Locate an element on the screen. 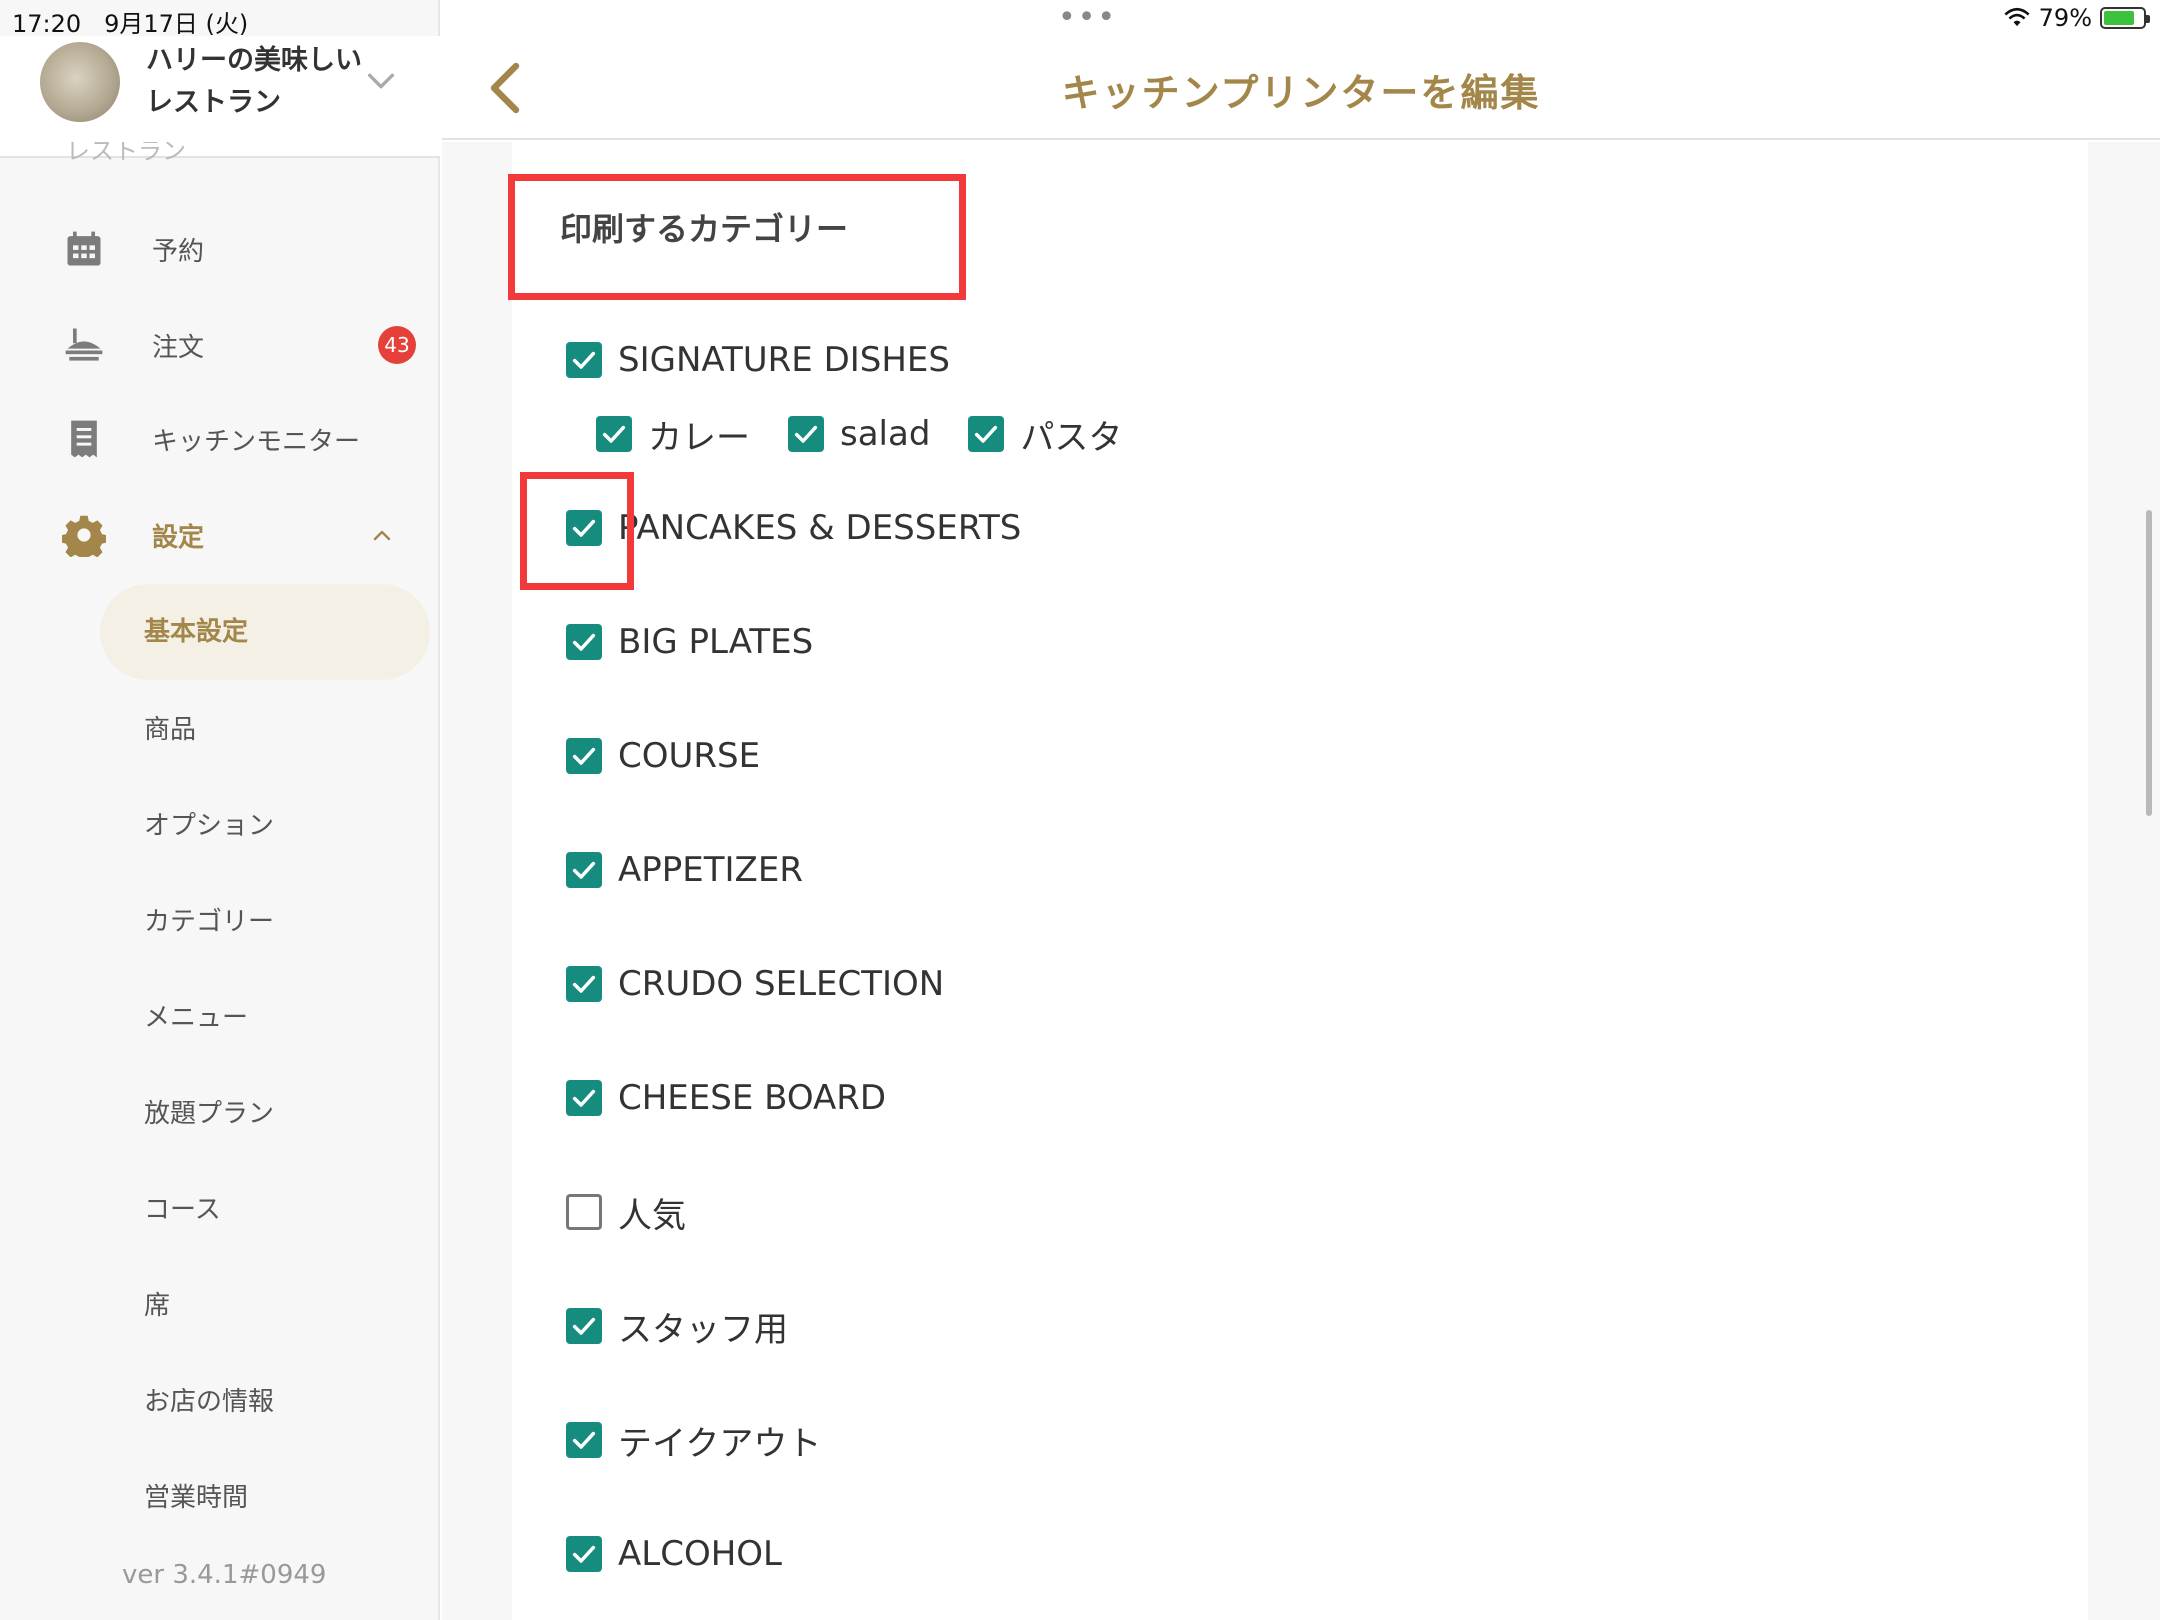  category-label: PANCAKES & DESSERTS is located at coordinates (820, 528).